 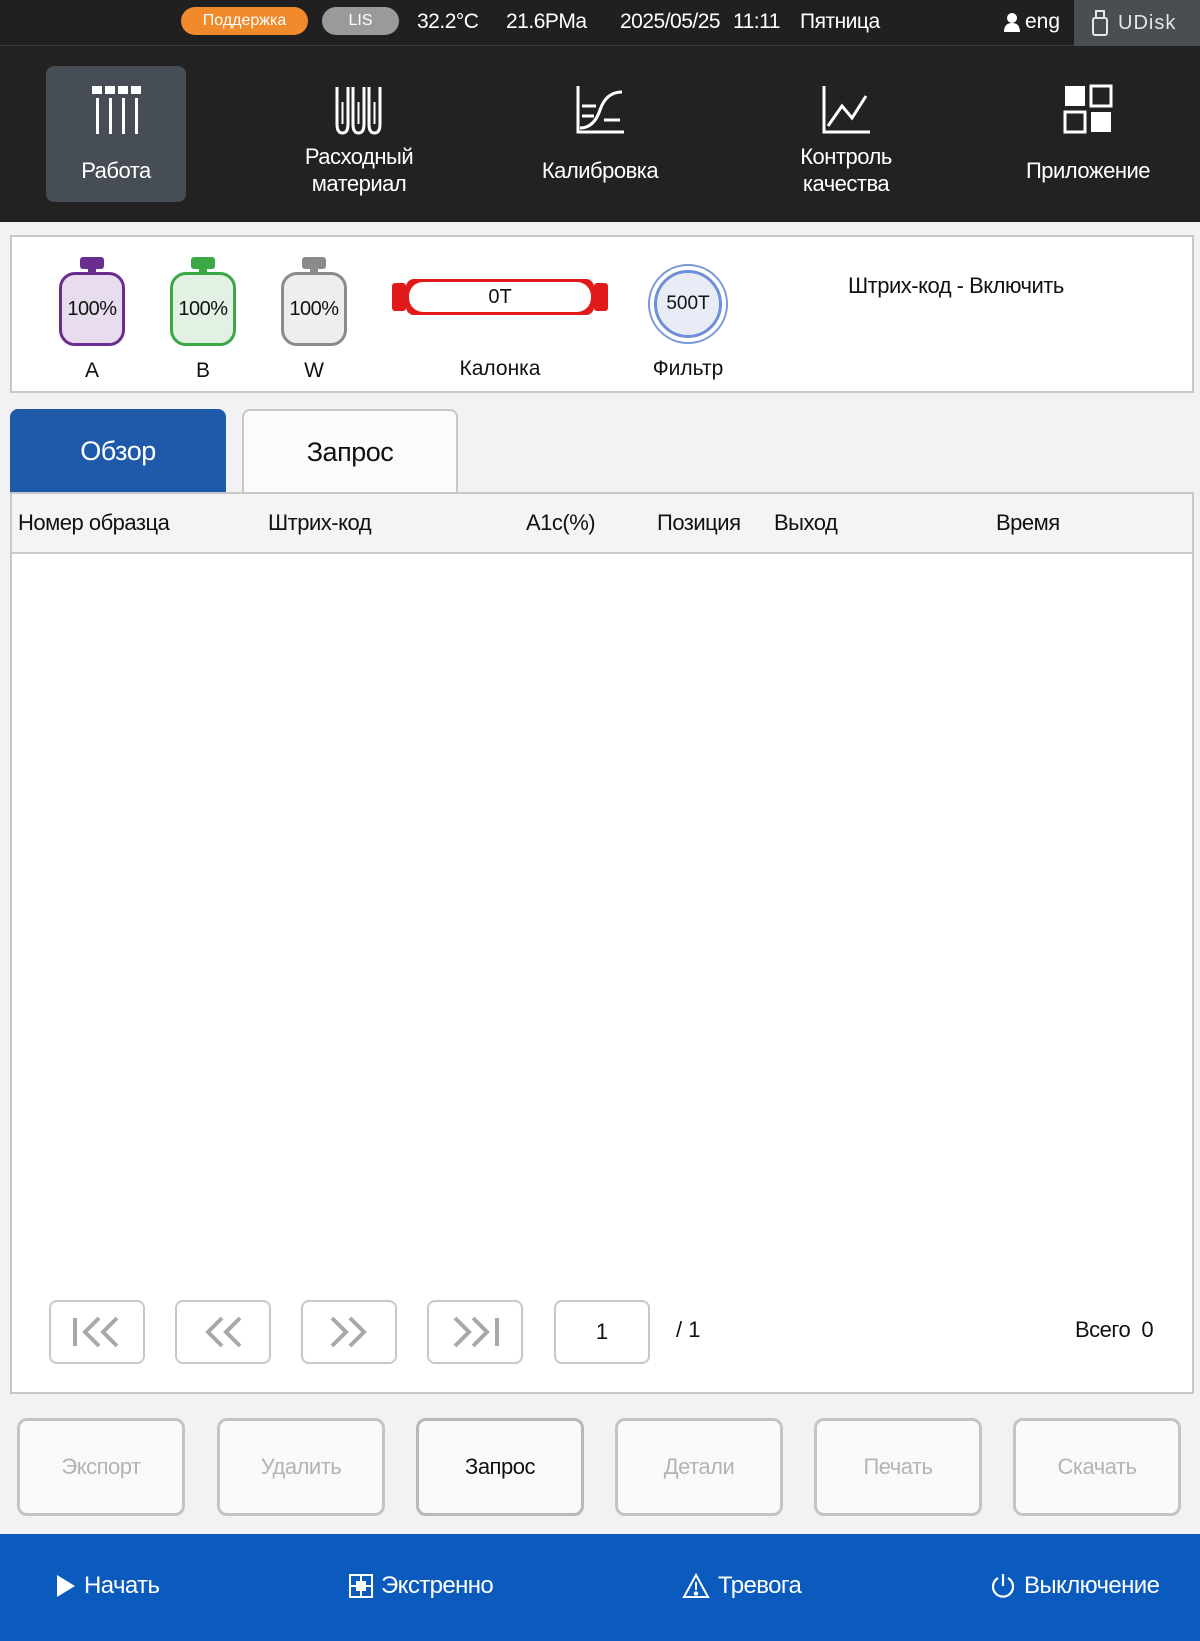 What do you see at coordinates (116, 170) in the screenshot?
I see `nav-label: Работа` at bounding box center [116, 170].